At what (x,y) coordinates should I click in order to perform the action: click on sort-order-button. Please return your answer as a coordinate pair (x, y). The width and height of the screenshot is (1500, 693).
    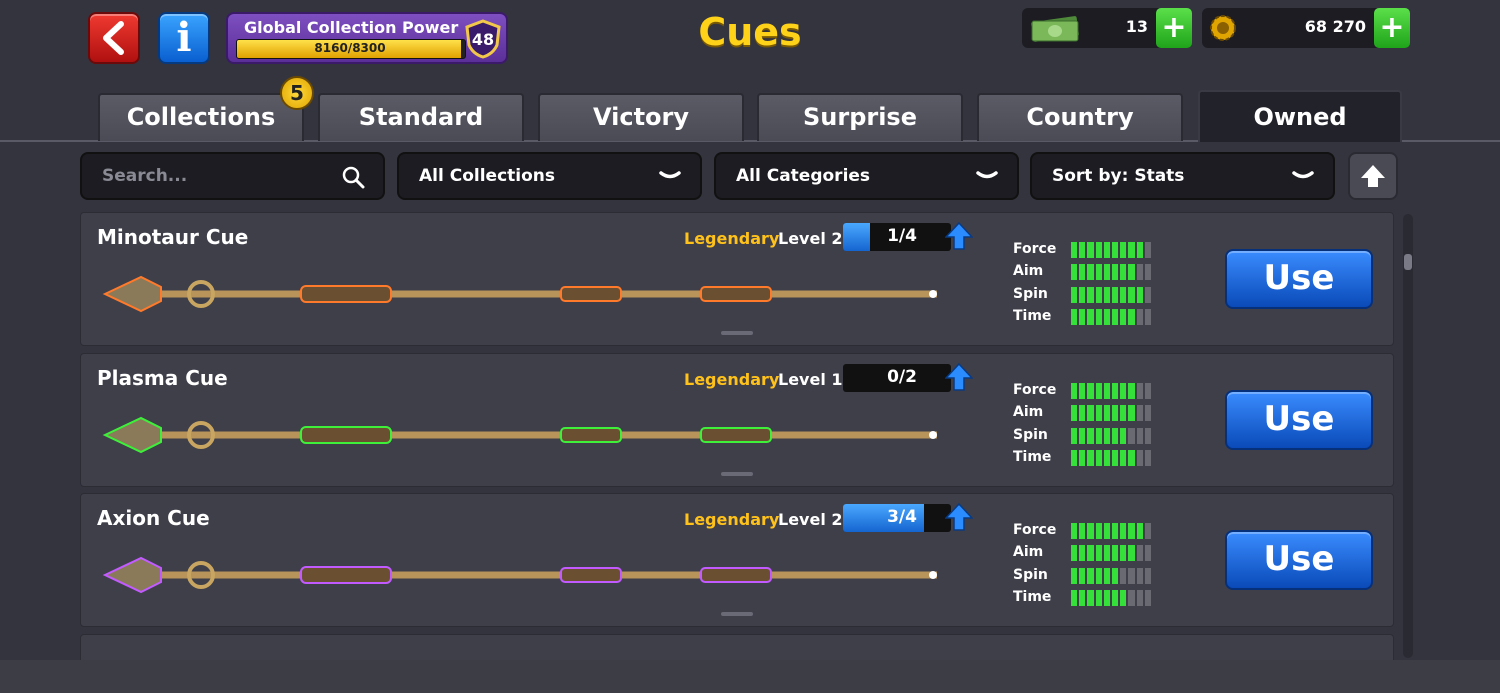
    Looking at the image, I should click on (1373, 176).